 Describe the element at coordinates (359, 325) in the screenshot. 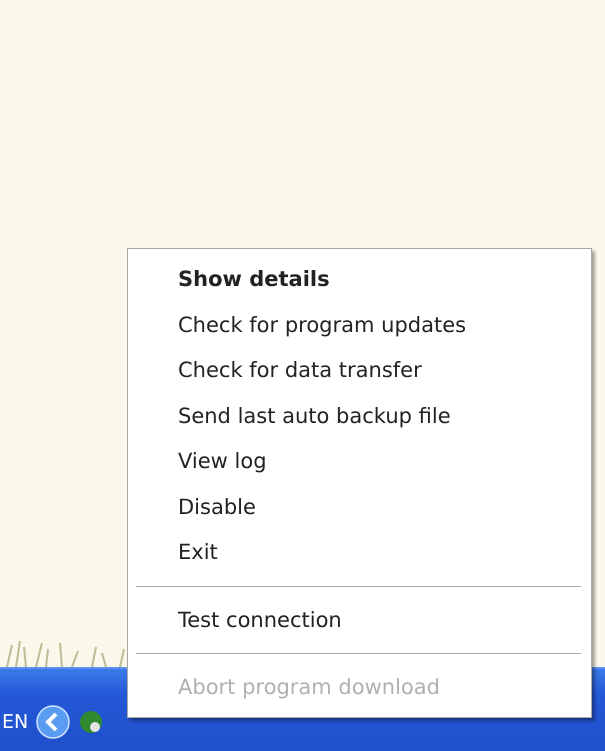

I see `menu-item: Check for program updates` at that location.